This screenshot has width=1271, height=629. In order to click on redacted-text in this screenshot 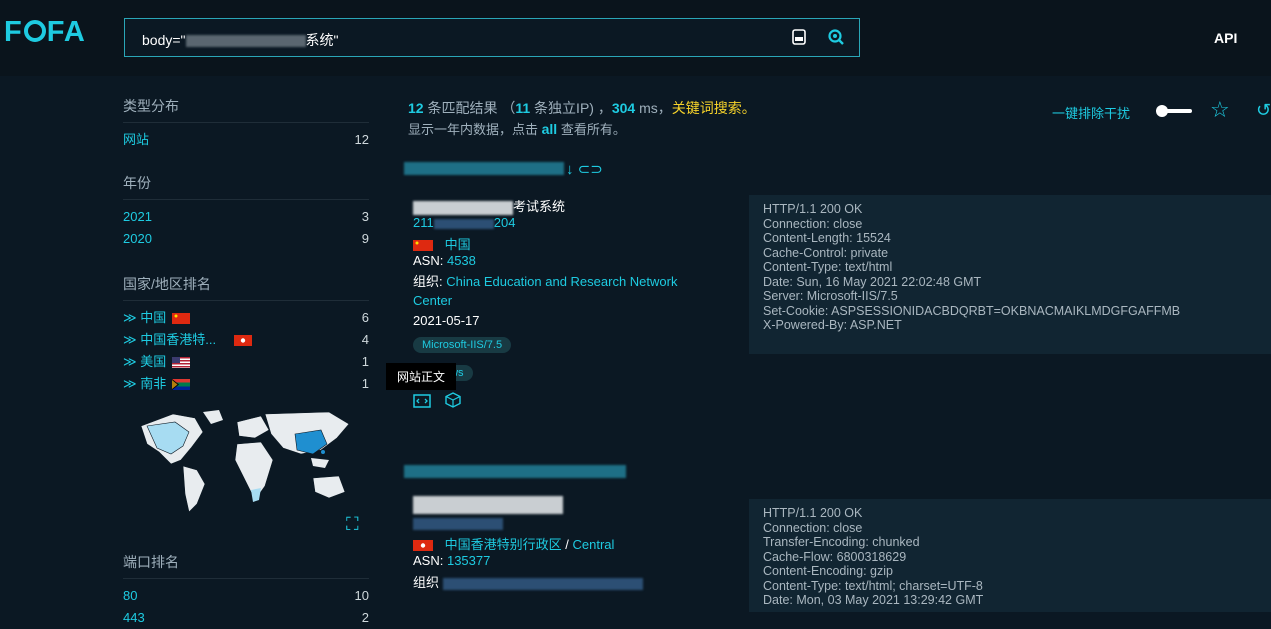, I will do `click(245, 41)`.